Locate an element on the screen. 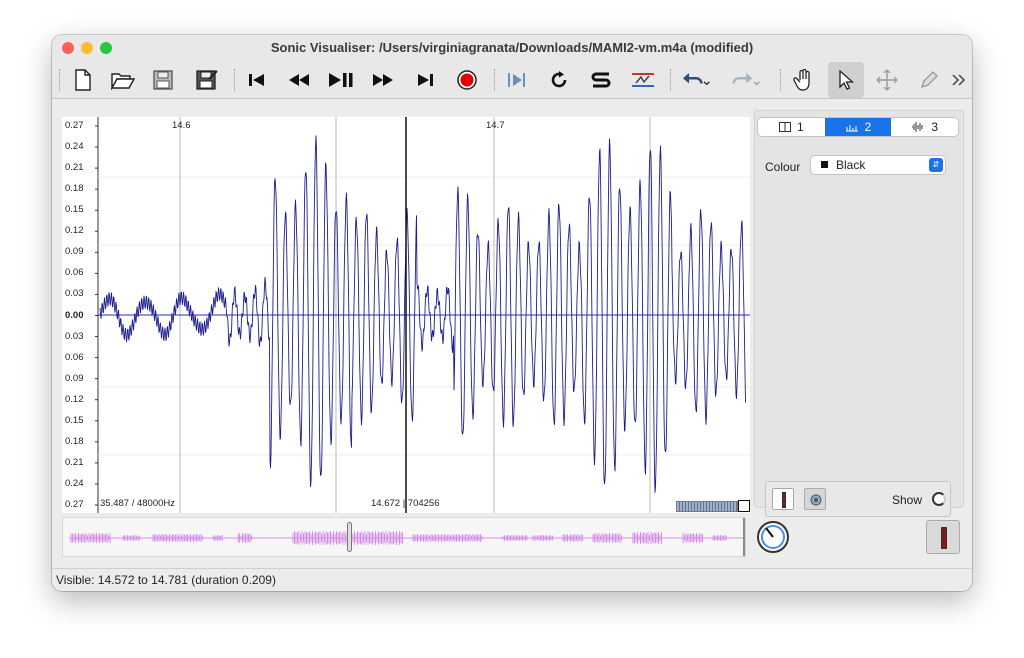 The height and width of the screenshot is (658, 1024). colour-label: Colour is located at coordinates (783, 167).